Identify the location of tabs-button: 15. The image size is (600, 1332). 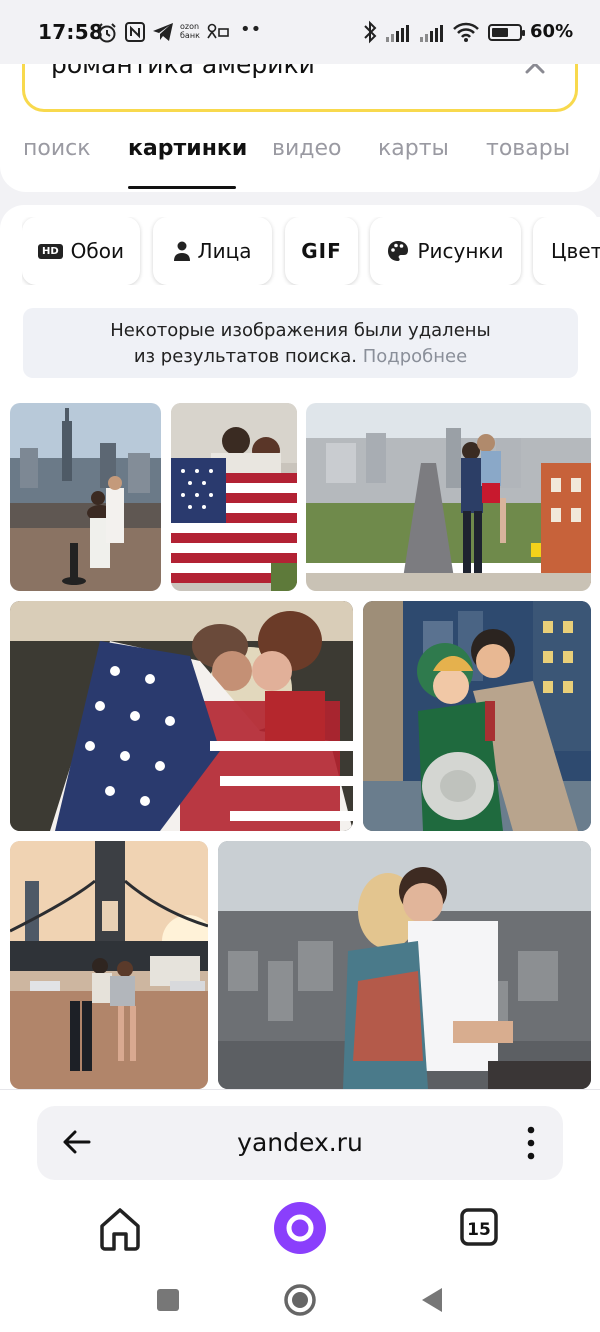
(480, 1228).